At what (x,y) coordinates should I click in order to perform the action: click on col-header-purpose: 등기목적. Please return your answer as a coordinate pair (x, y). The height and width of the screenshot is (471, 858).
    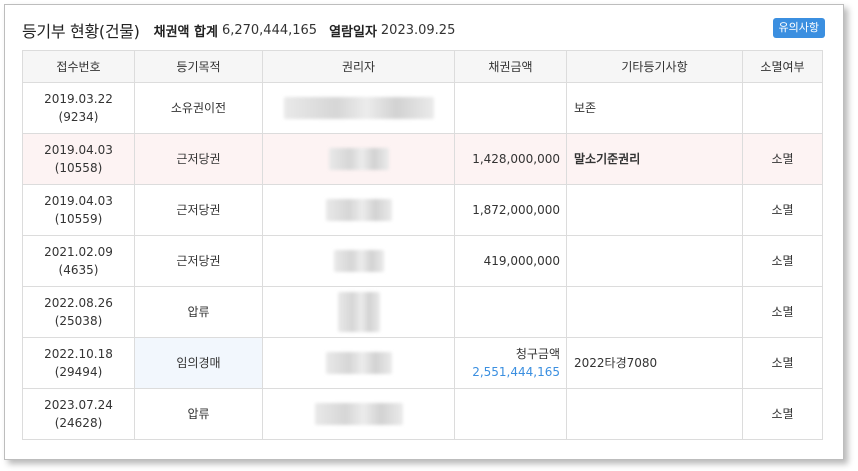
    Looking at the image, I should click on (198, 66).